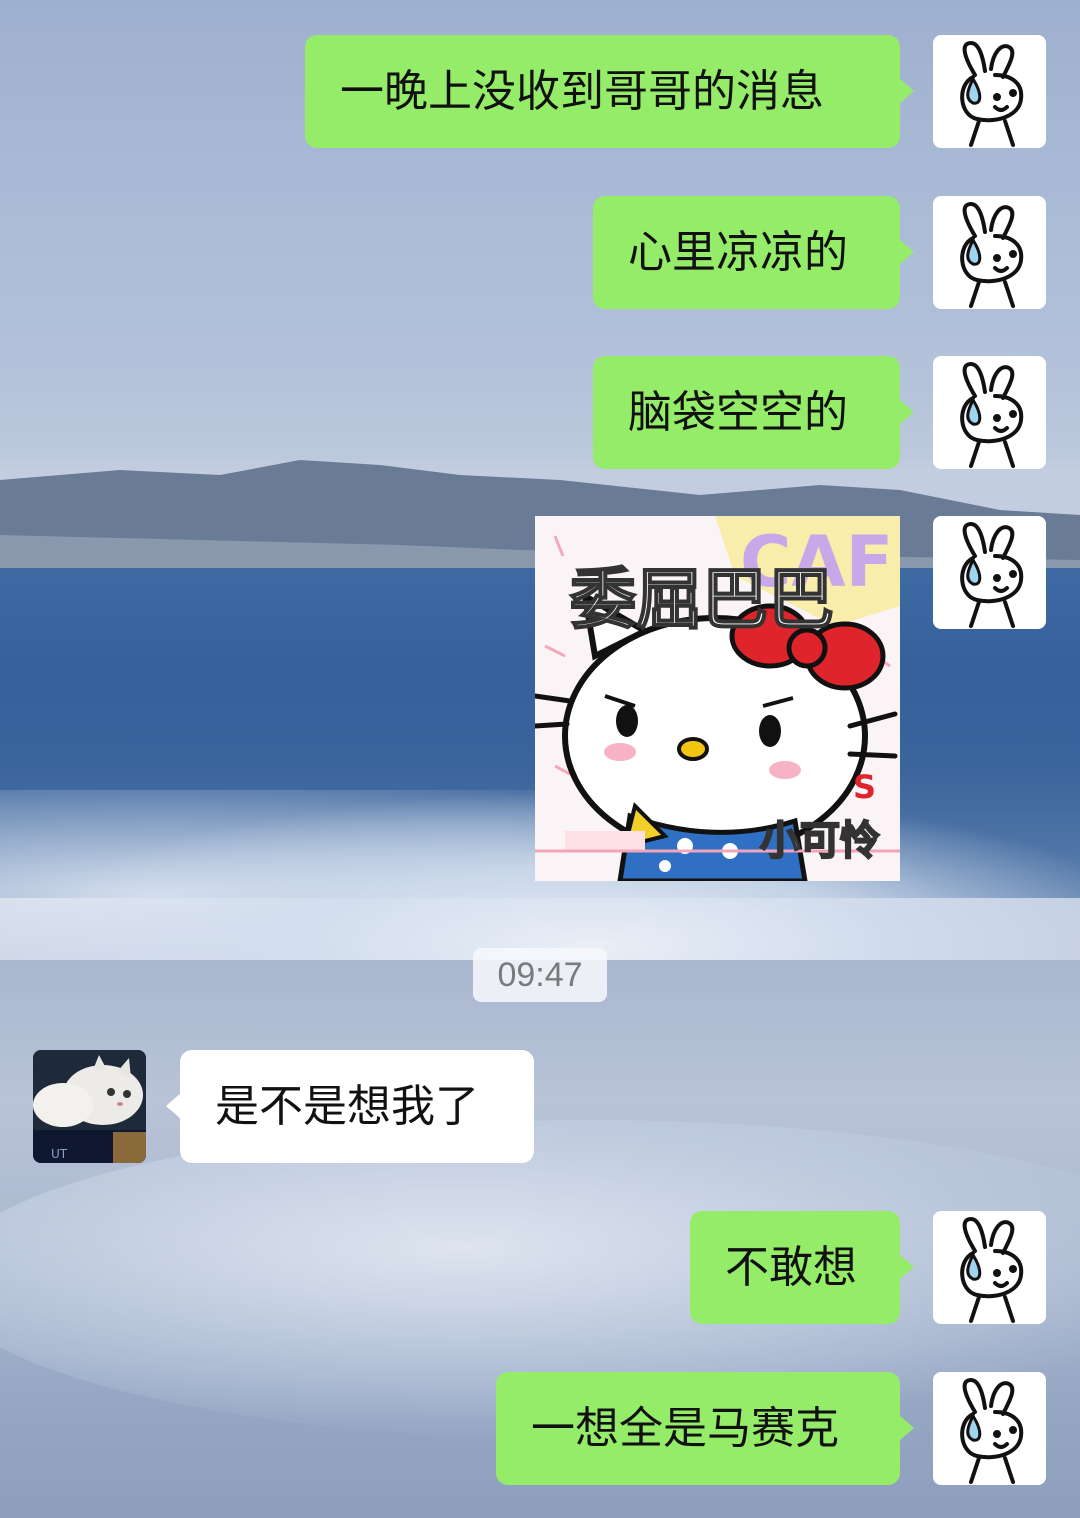 The height and width of the screenshot is (1518, 1080). What do you see at coordinates (864, 787) in the screenshot?
I see `svg-text: S` at bounding box center [864, 787].